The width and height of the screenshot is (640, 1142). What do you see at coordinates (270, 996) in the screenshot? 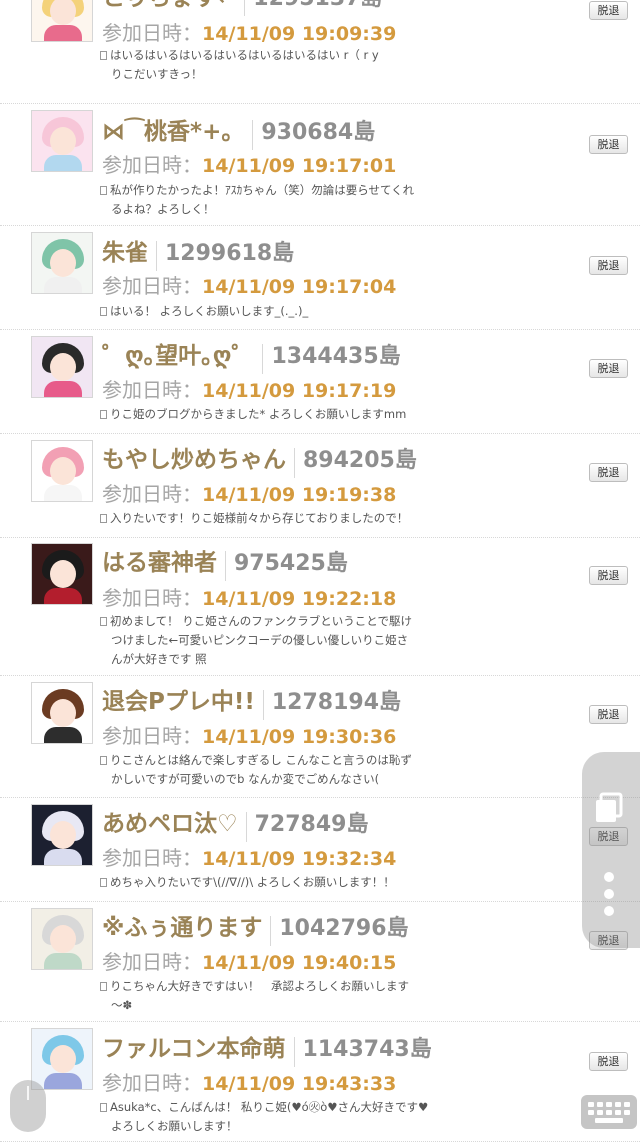
I see `member-comment: りこちゃん大好きですはい！ 承認よろしくお願いします ～✽` at bounding box center [270, 996].